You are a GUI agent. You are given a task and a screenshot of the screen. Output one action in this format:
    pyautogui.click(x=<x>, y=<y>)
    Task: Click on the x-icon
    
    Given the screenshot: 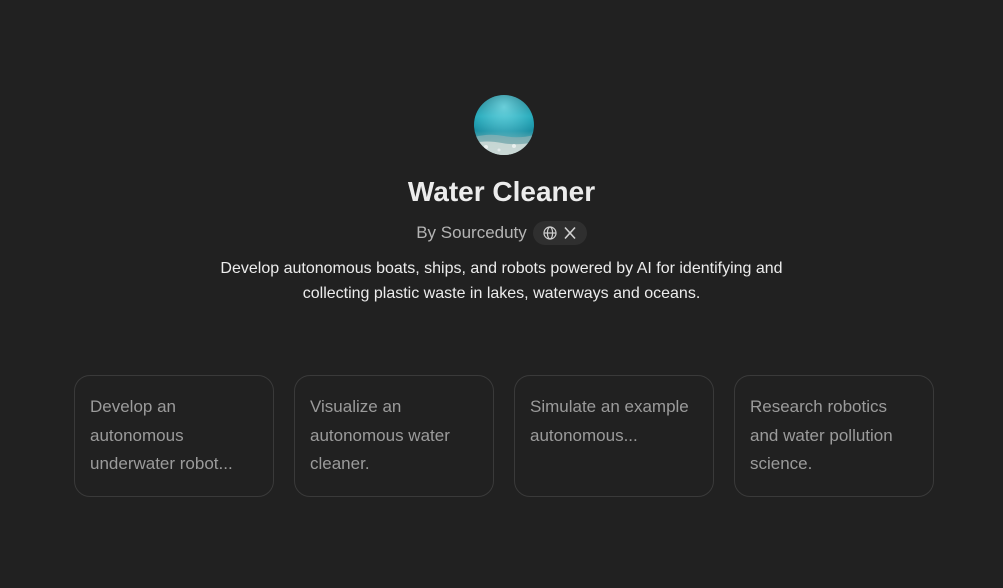 What is the action you would take?
    pyautogui.click(x=570, y=233)
    